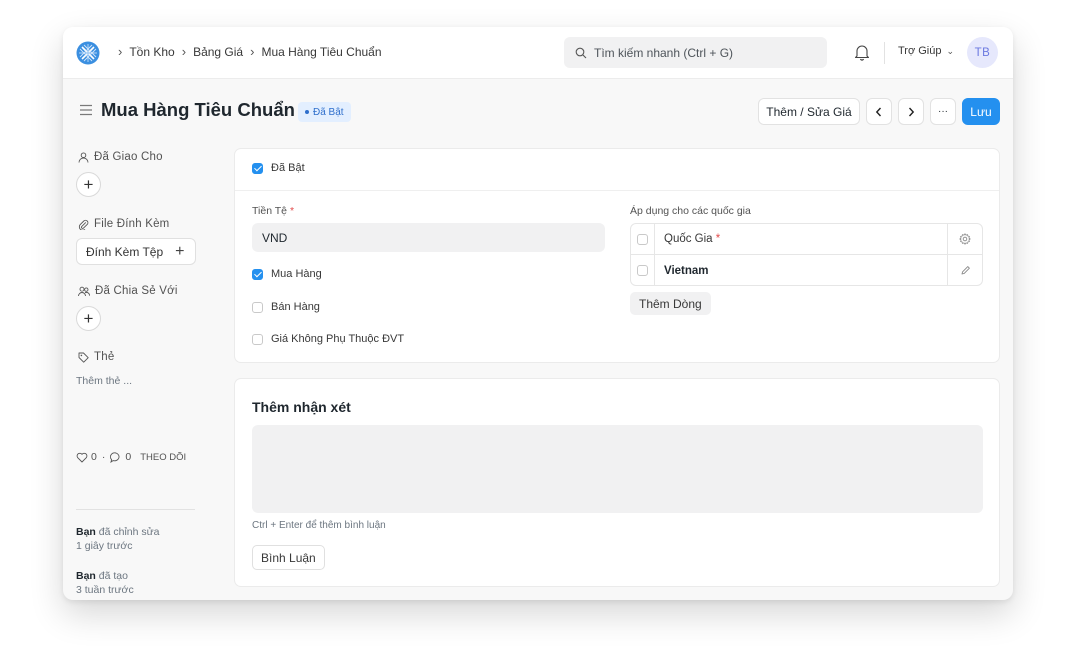  Describe the element at coordinates (118, 539) in the screenshot. I see `activity-item: Bạn đã chỉnh sửa 1 giây trước` at that location.